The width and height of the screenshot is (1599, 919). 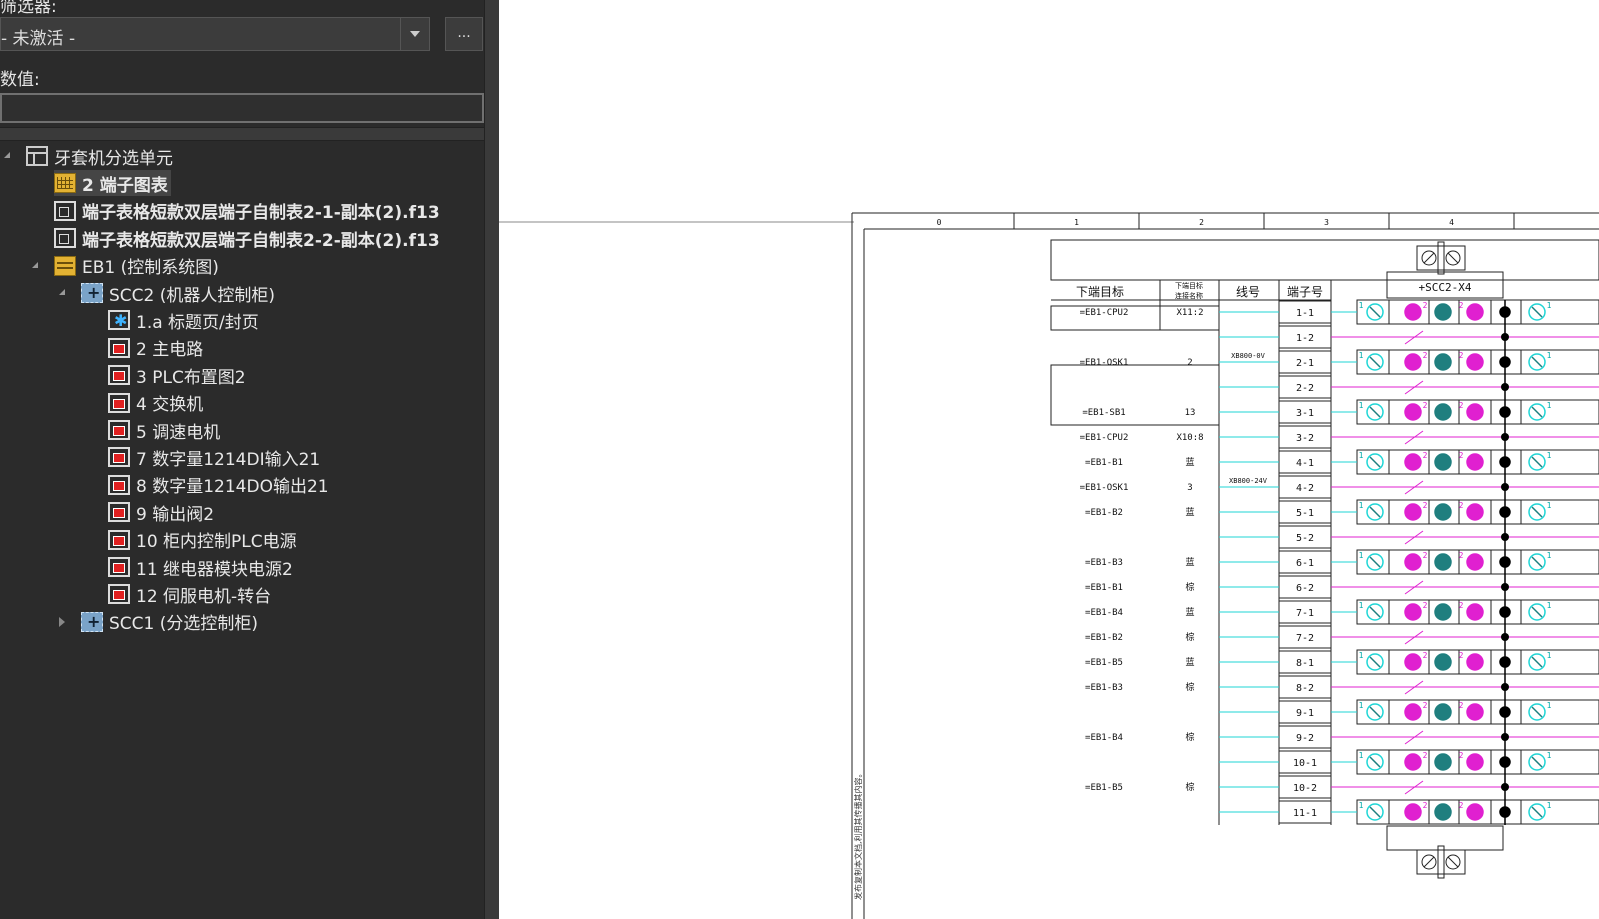 What do you see at coordinates (248, 238) in the screenshot?
I see `tree-item: 端子表格短款双层端子自制表2-2-副本(2).f13` at bounding box center [248, 238].